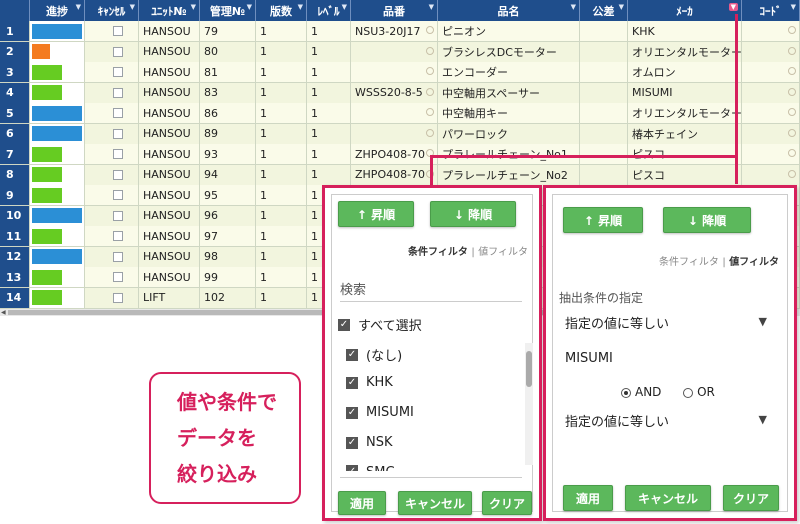 The height and width of the screenshot is (524, 800). Describe the element at coordinates (15, 236) in the screenshot. I see `row-number: 11` at that location.